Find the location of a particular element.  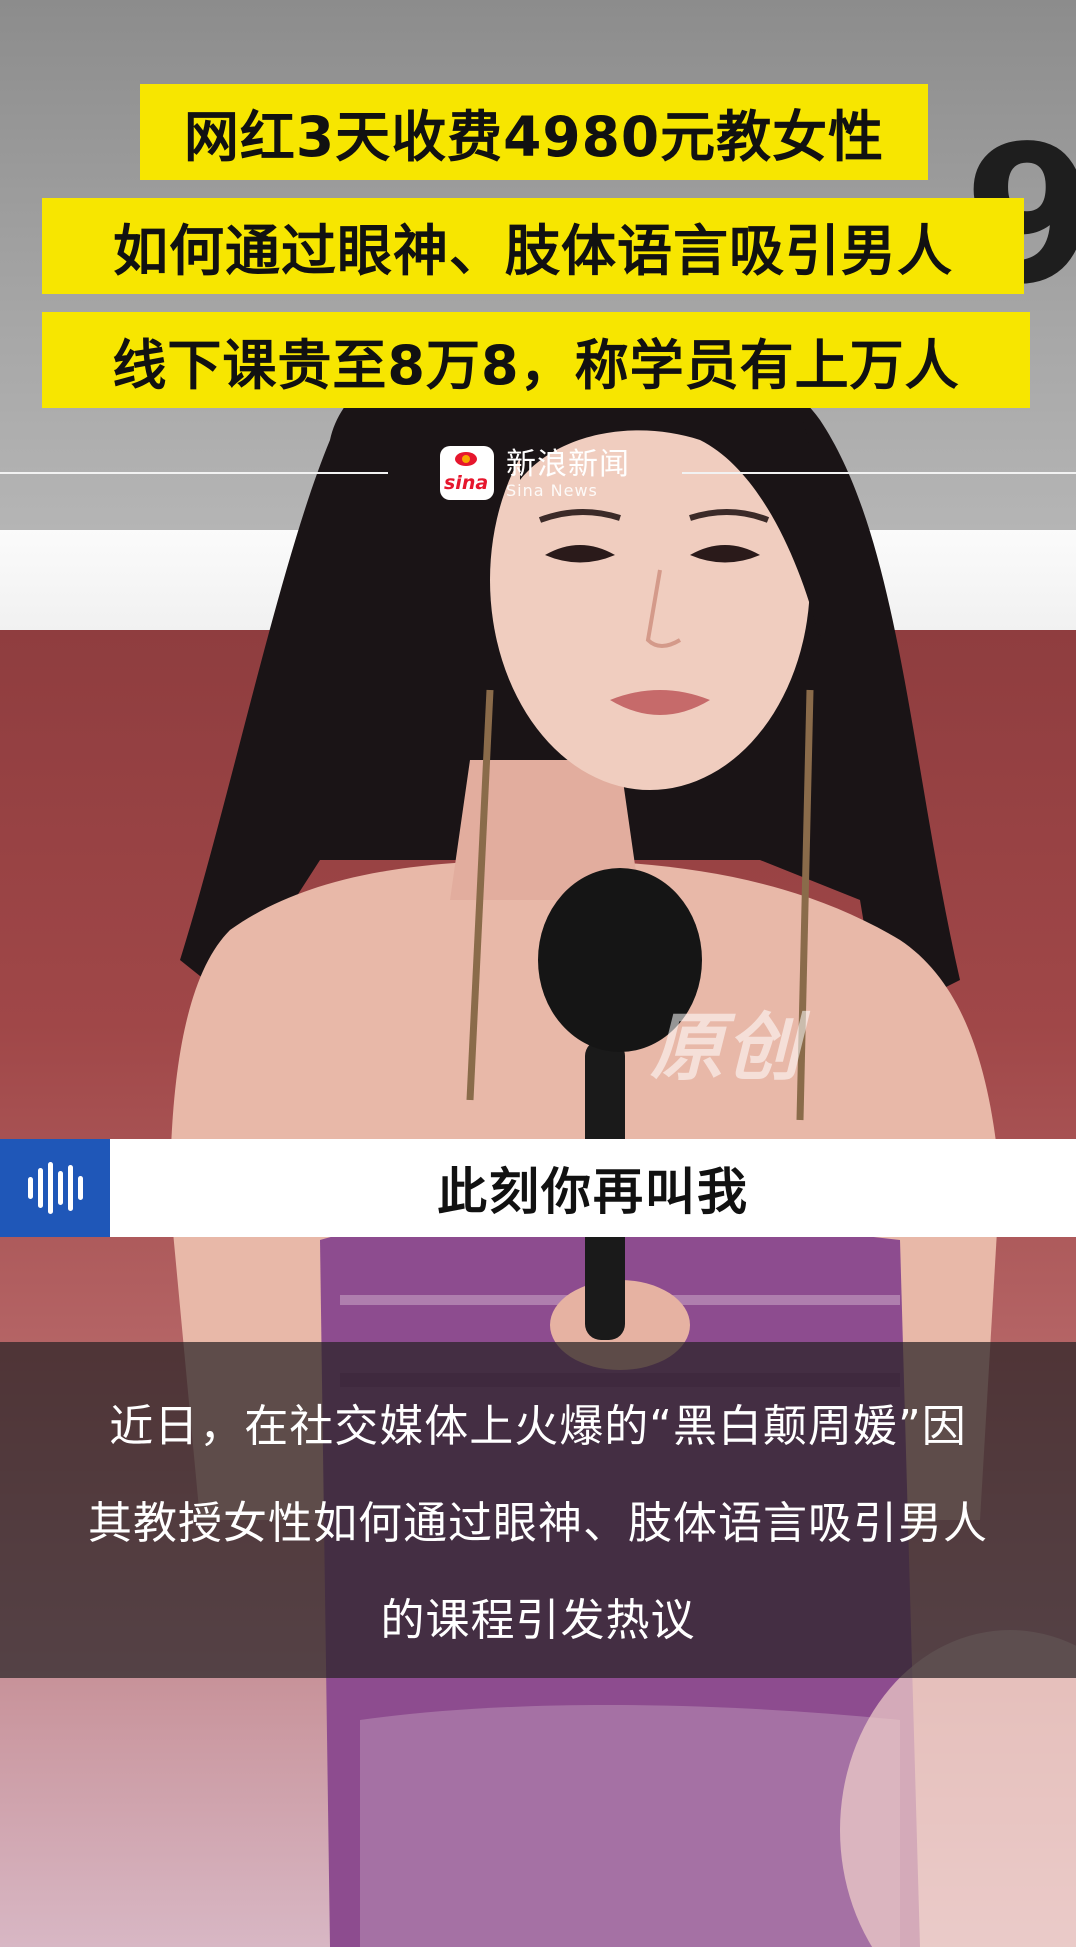

headline-line-1: 网红3天收费4980元教女性 is located at coordinates (534, 132).